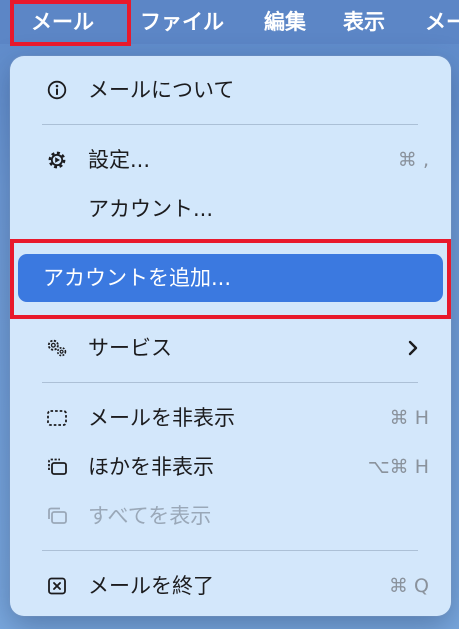 Image resolution: width=459 pixels, height=629 pixels. What do you see at coordinates (57, 90) in the screenshot?
I see `info-circle-icon` at bounding box center [57, 90].